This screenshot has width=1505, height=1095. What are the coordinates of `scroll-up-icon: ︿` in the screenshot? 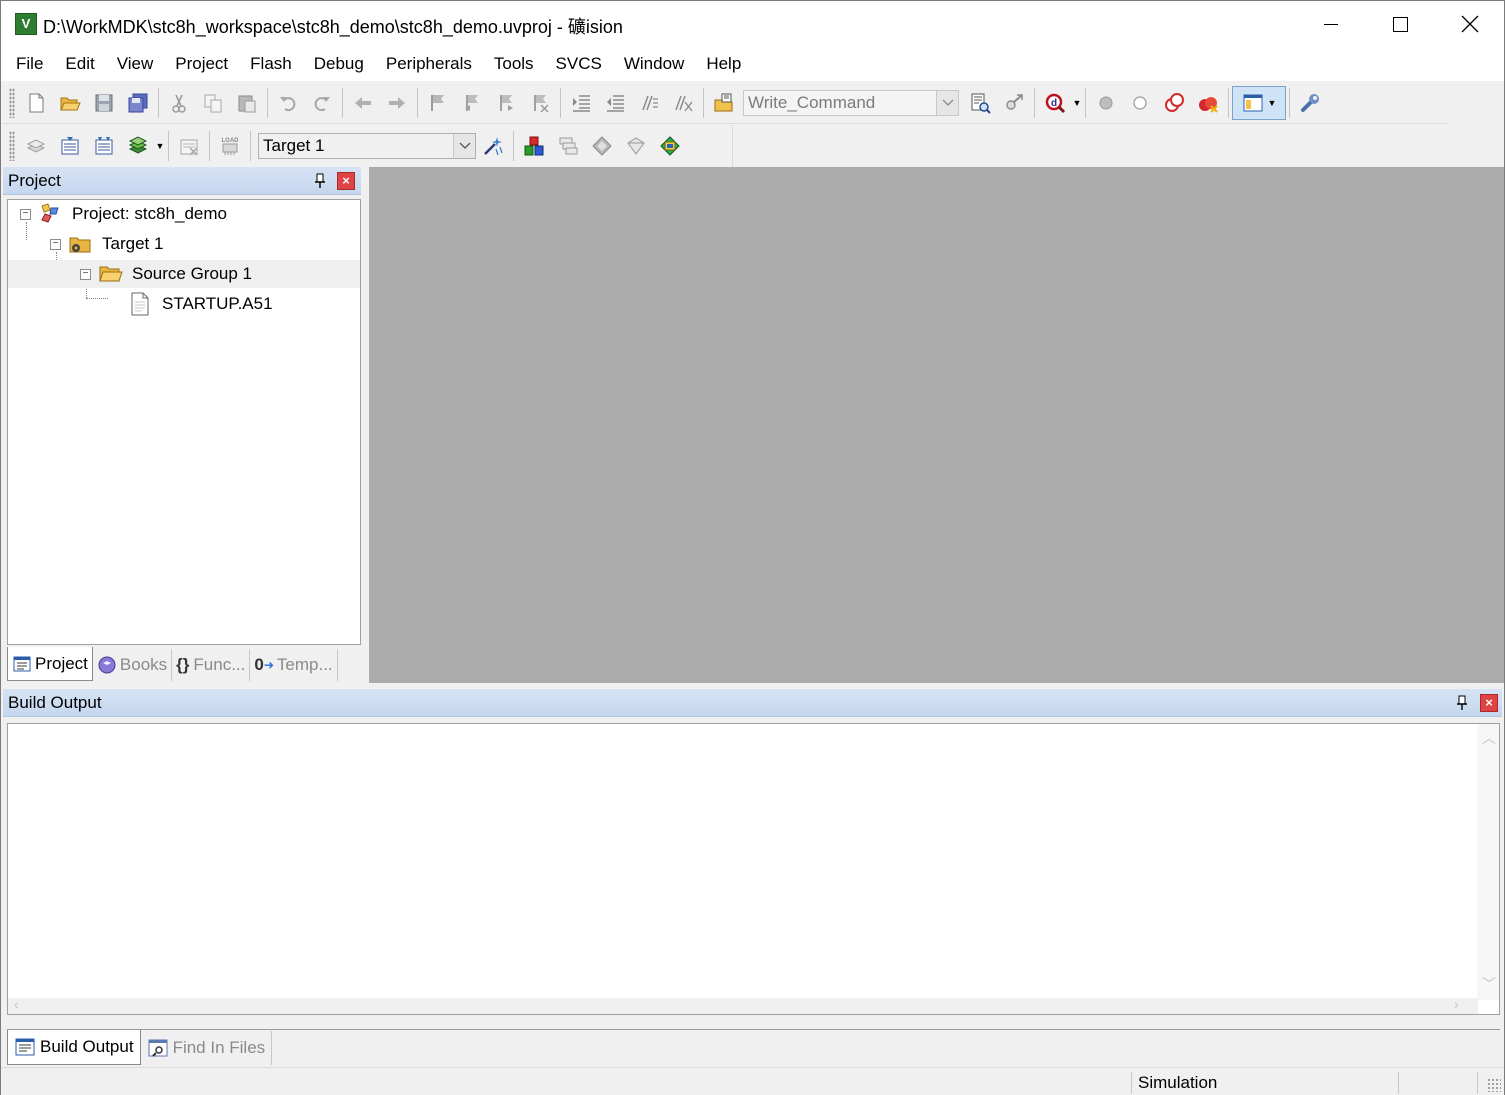 It's located at (1489, 738).